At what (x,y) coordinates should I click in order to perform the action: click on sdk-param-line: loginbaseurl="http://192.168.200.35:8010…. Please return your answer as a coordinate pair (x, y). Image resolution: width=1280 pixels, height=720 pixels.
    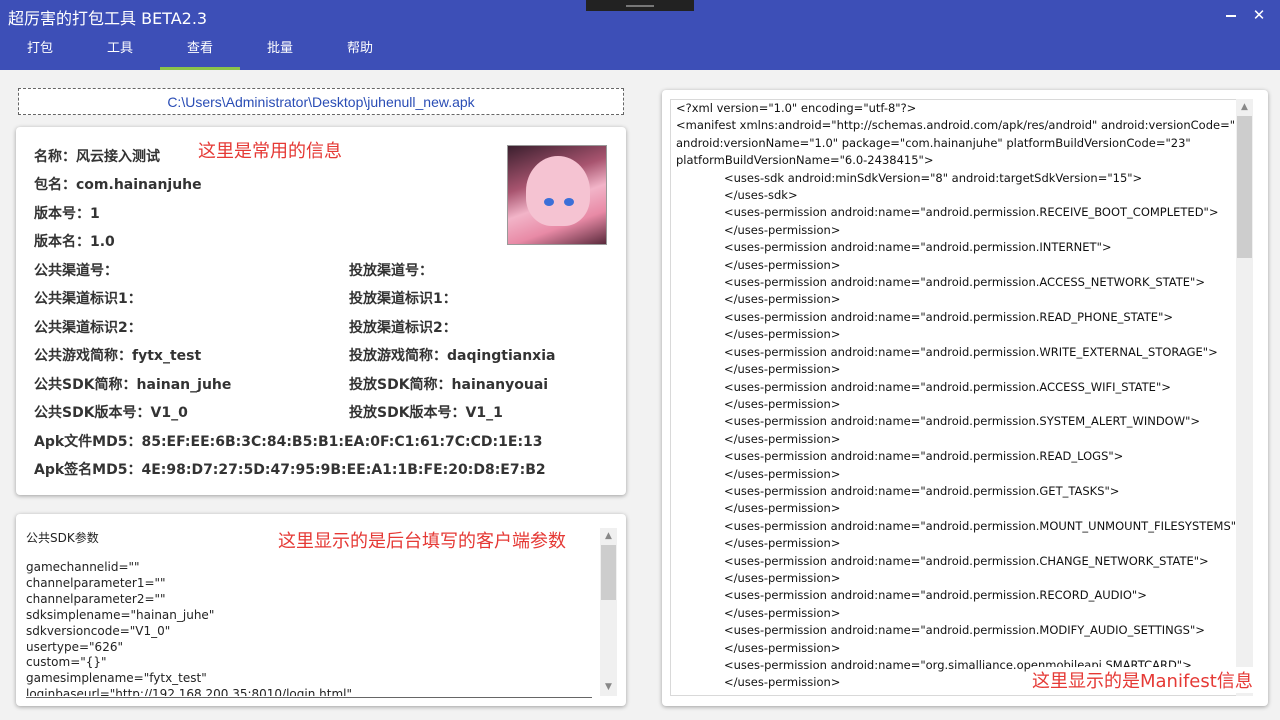
    Looking at the image, I should click on (189, 691).